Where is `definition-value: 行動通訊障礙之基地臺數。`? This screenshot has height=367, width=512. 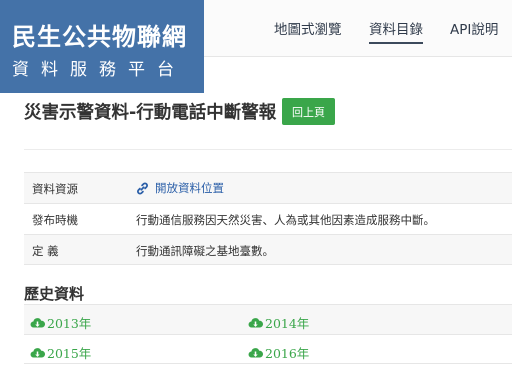
definition-value: 行動通訊障礙之基地臺數。 is located at coordinates (205, 251).